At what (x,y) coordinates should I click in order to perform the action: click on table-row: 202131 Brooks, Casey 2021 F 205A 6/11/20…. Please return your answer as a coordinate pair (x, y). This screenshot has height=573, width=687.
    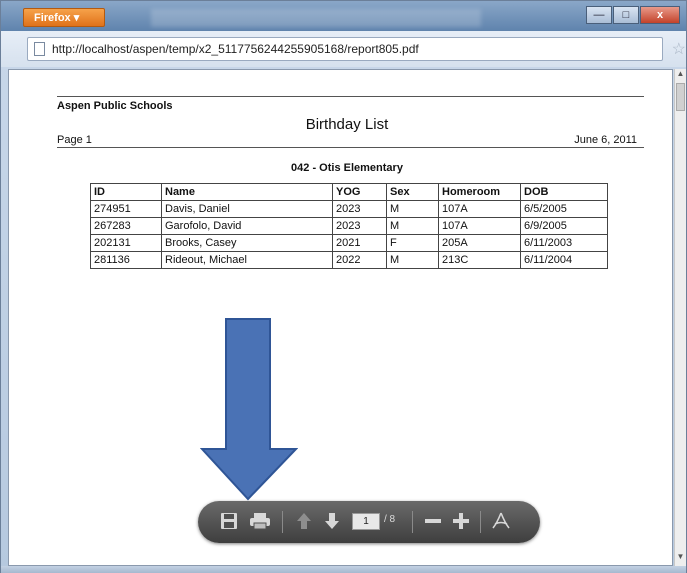
    Looking at the image, I should click on (349, 243).